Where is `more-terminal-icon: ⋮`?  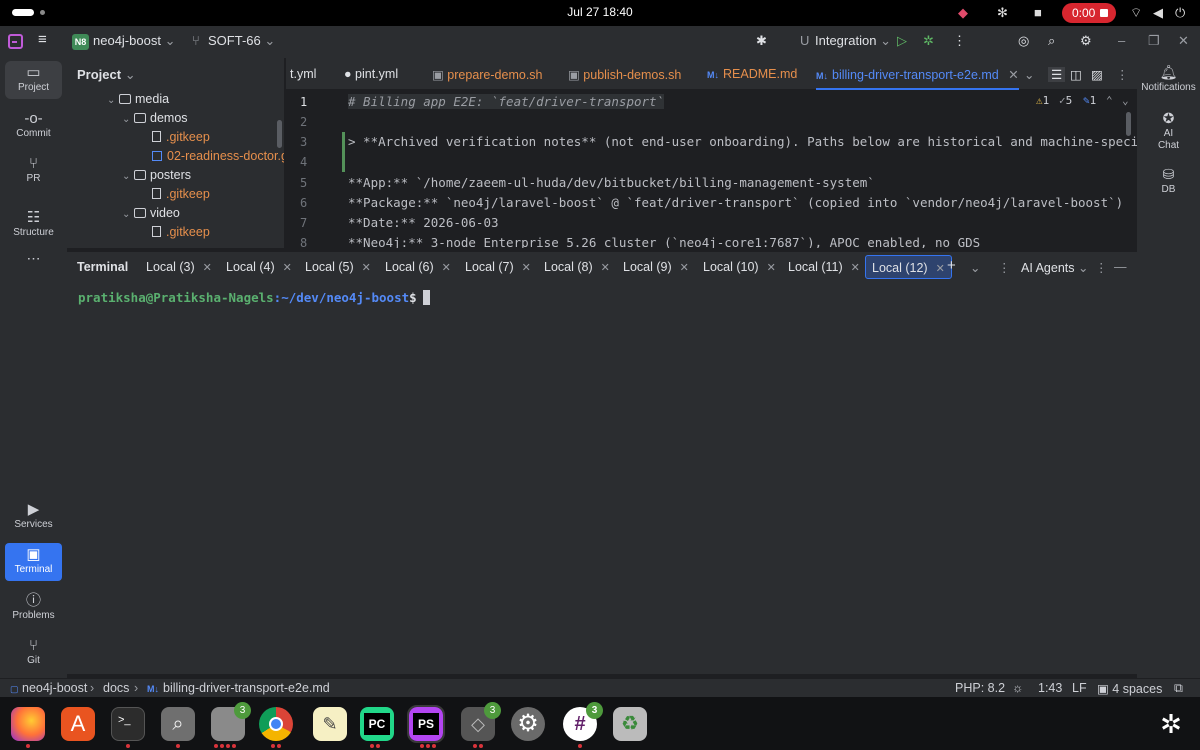 more-terminal-icon: ⋮ is located at coordinates (1004, 267).